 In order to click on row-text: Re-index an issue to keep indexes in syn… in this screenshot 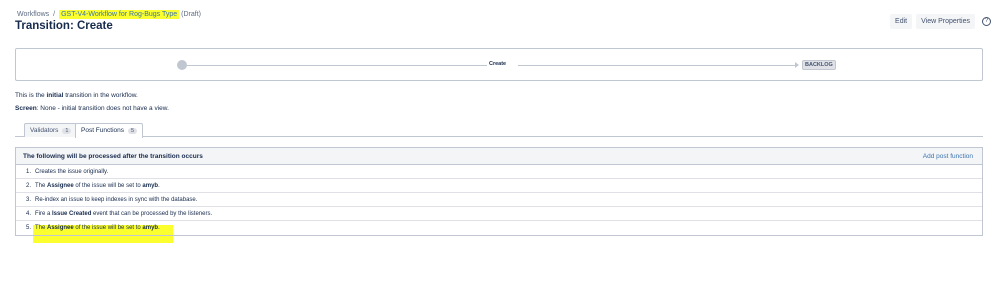, I will do `click(116, 200)`.